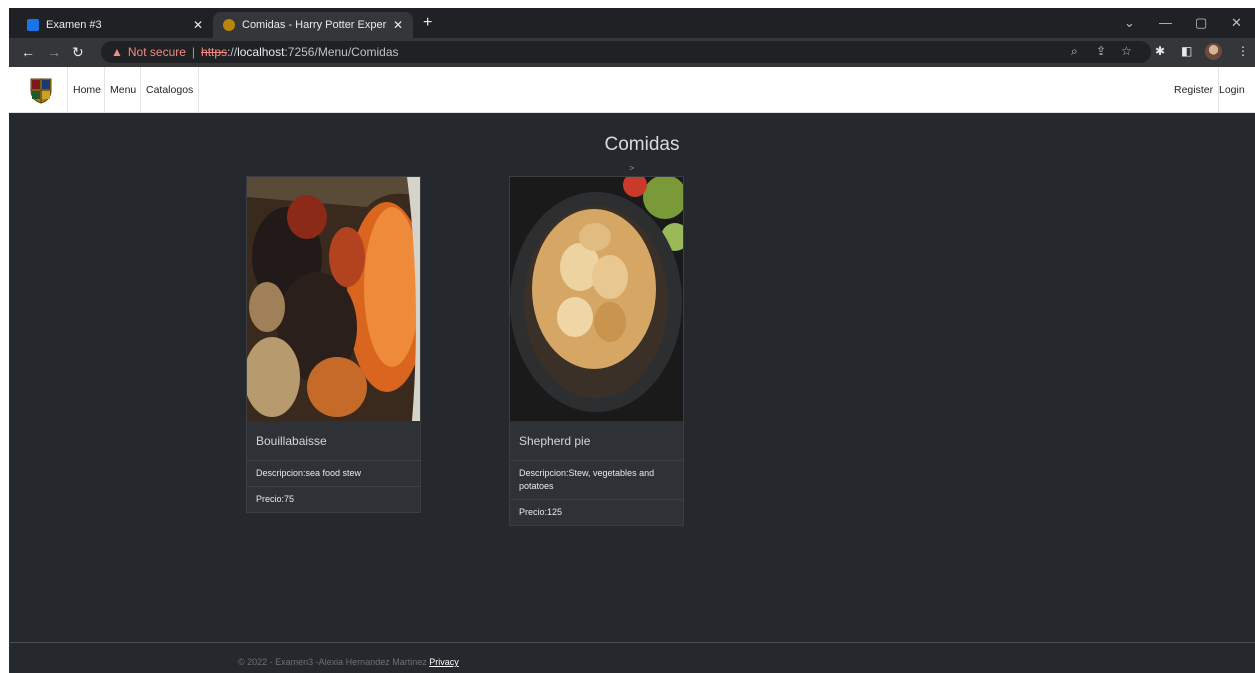  What do you see at coordinates (1160, 51) in the screenshot?
I see `extensions-puzzle-icon: ✱` at bounding box center [1160, 51].